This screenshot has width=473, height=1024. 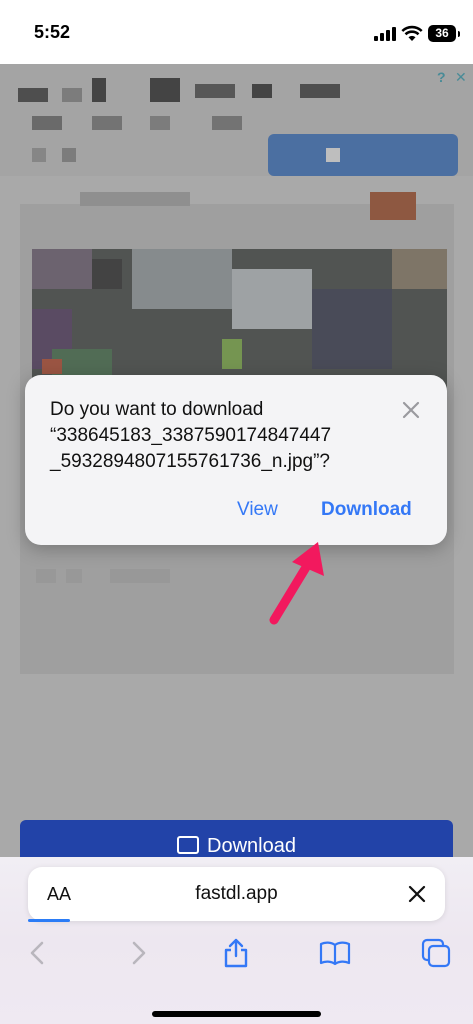 I want to click on view-button: View, so click(x=257, y=510).